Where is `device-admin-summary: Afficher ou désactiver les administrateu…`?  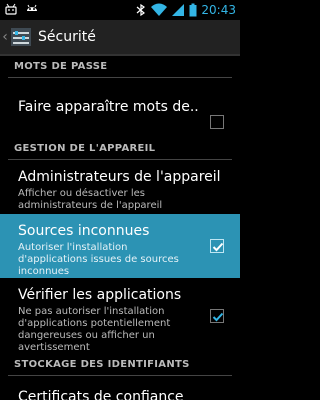 device-admin-summary: Afficher ou désactiver les administrateu… is located at coordinates (90, 199).